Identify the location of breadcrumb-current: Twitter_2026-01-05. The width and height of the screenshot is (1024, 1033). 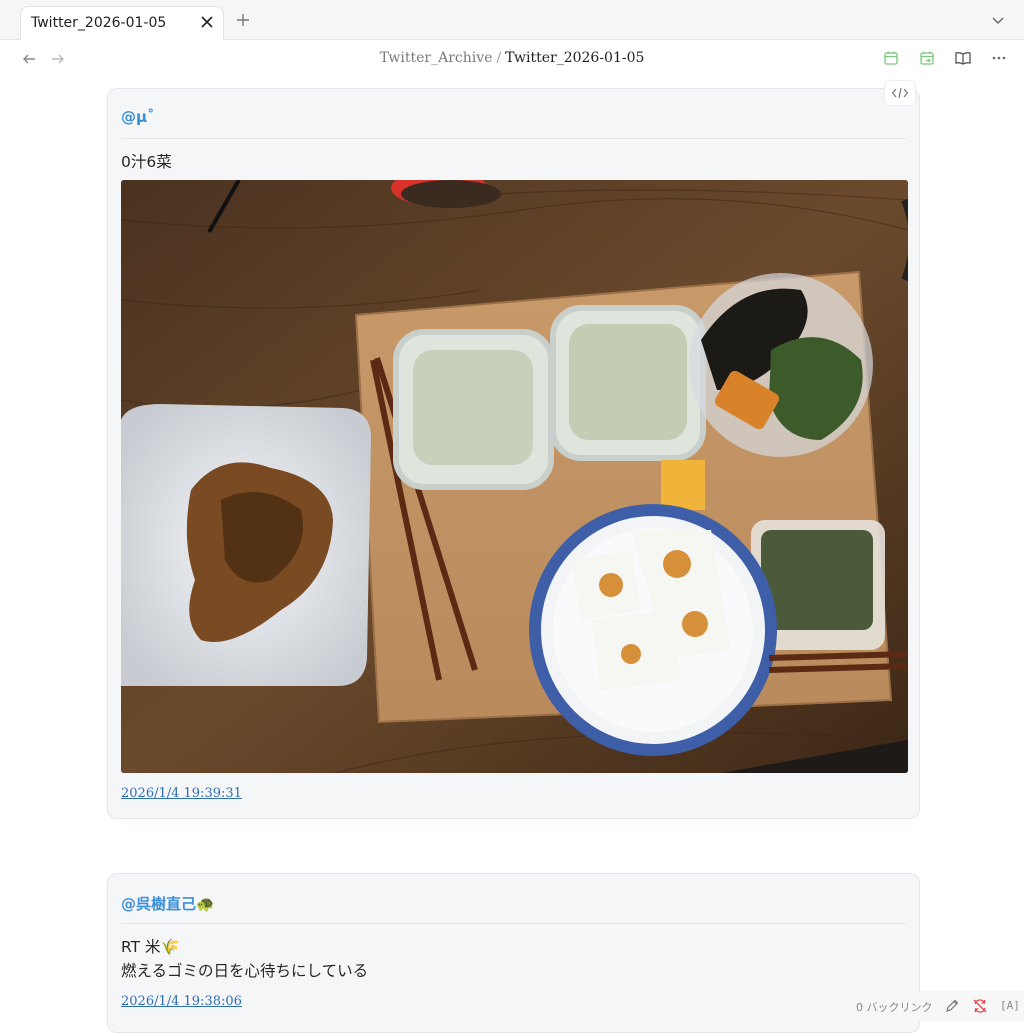
(574, 58).